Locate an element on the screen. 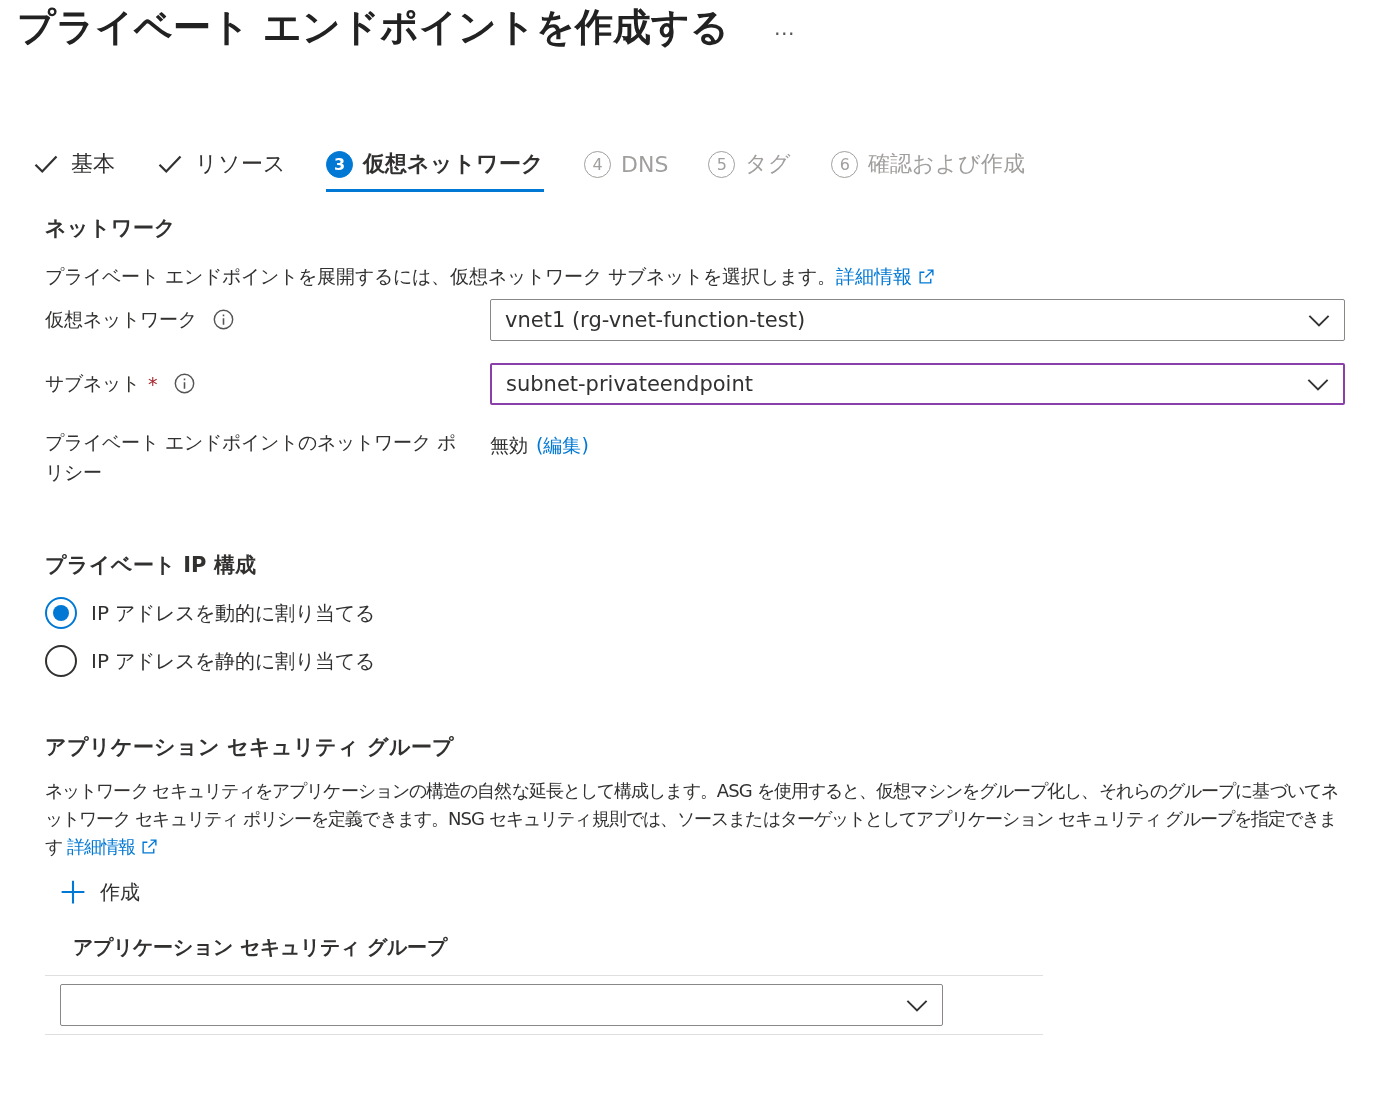  page-title: プライベート エンドポイントを作成する is located at coordinates (373, 27).